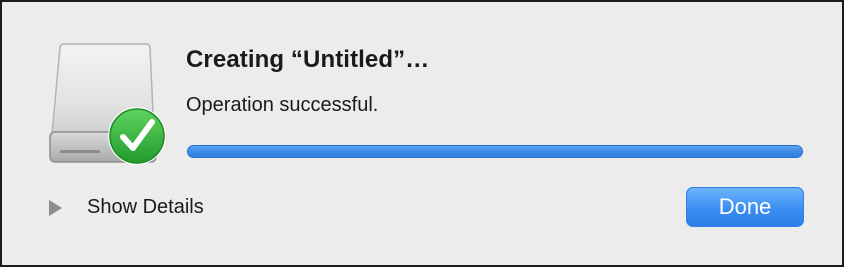  I want to click on external-drive-icon, so click(107, 104).